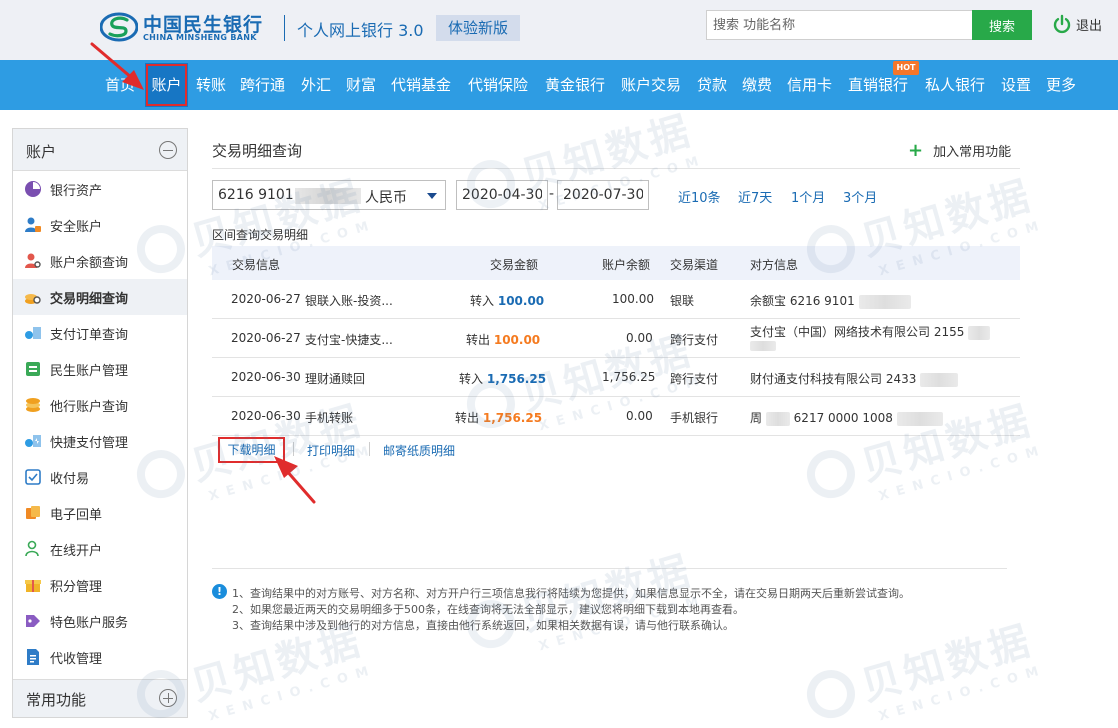  Describe the element at coordinates (712, 85) in the screenshot. I see `nav-item-loan: 贷款` at that location.